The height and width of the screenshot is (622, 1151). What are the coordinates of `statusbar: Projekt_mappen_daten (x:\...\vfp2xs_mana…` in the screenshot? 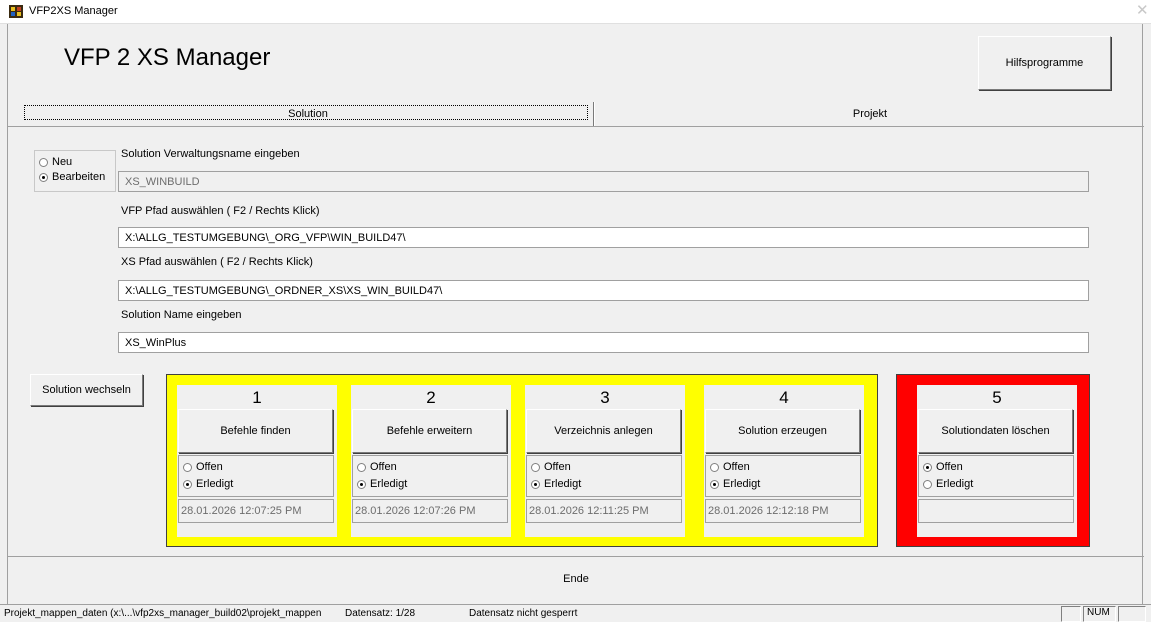 It's located at (575, 613).